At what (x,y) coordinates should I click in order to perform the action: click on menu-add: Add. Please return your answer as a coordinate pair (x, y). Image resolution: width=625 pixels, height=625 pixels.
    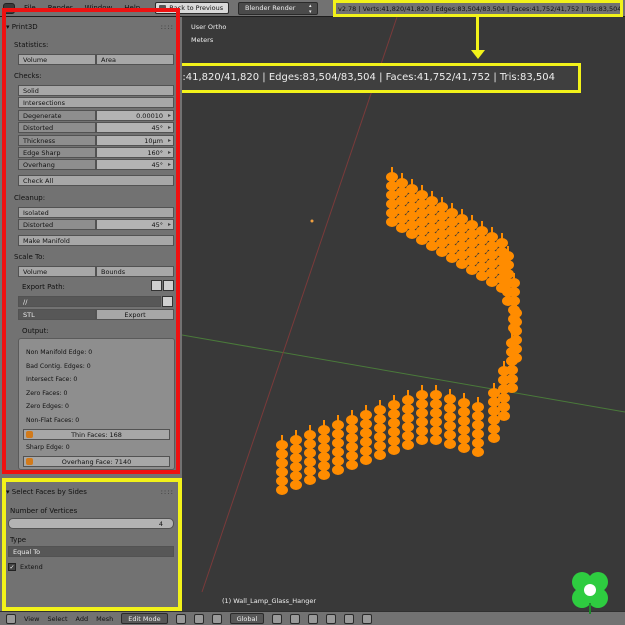
    Looking at the image, I should click on (82, 619).